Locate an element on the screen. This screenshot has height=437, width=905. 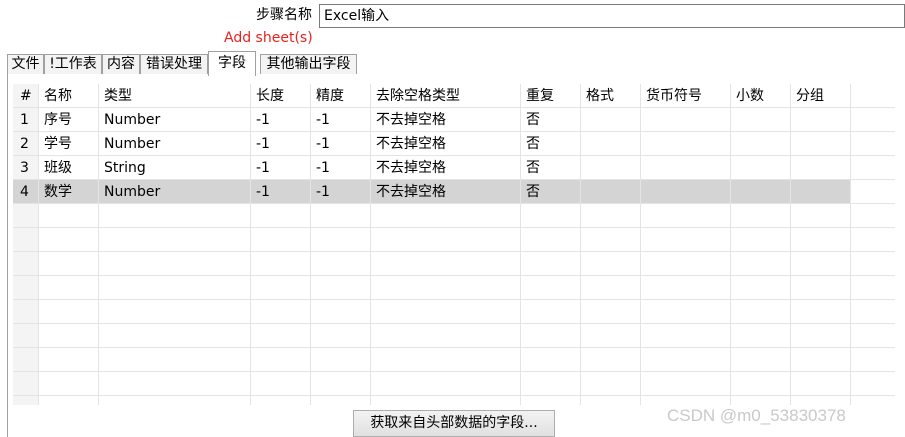
header-currency: 货币符号 is located at coordinates (686, 96).